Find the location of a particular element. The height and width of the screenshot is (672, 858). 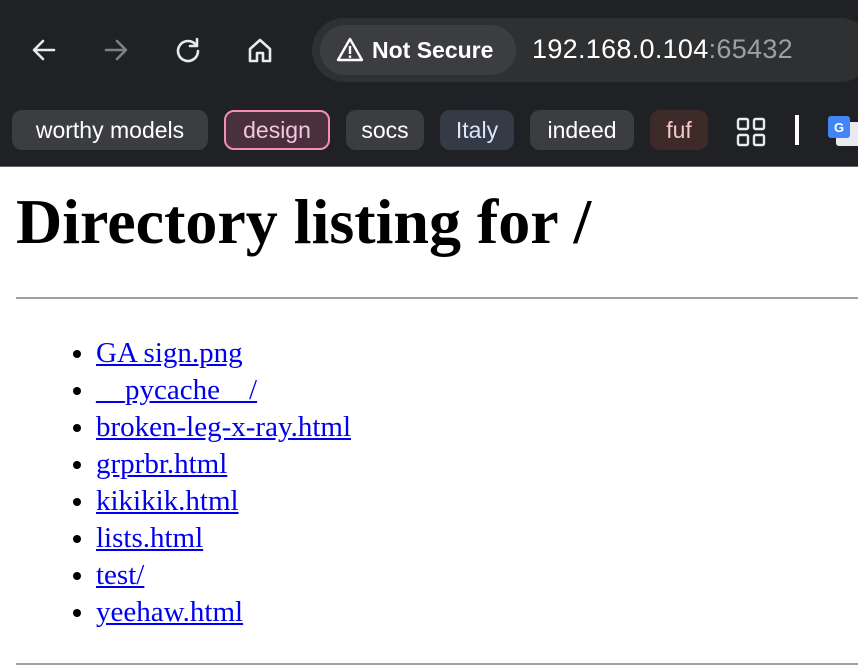

bookmark-label: worthy models is located at coordinates (110, 129).